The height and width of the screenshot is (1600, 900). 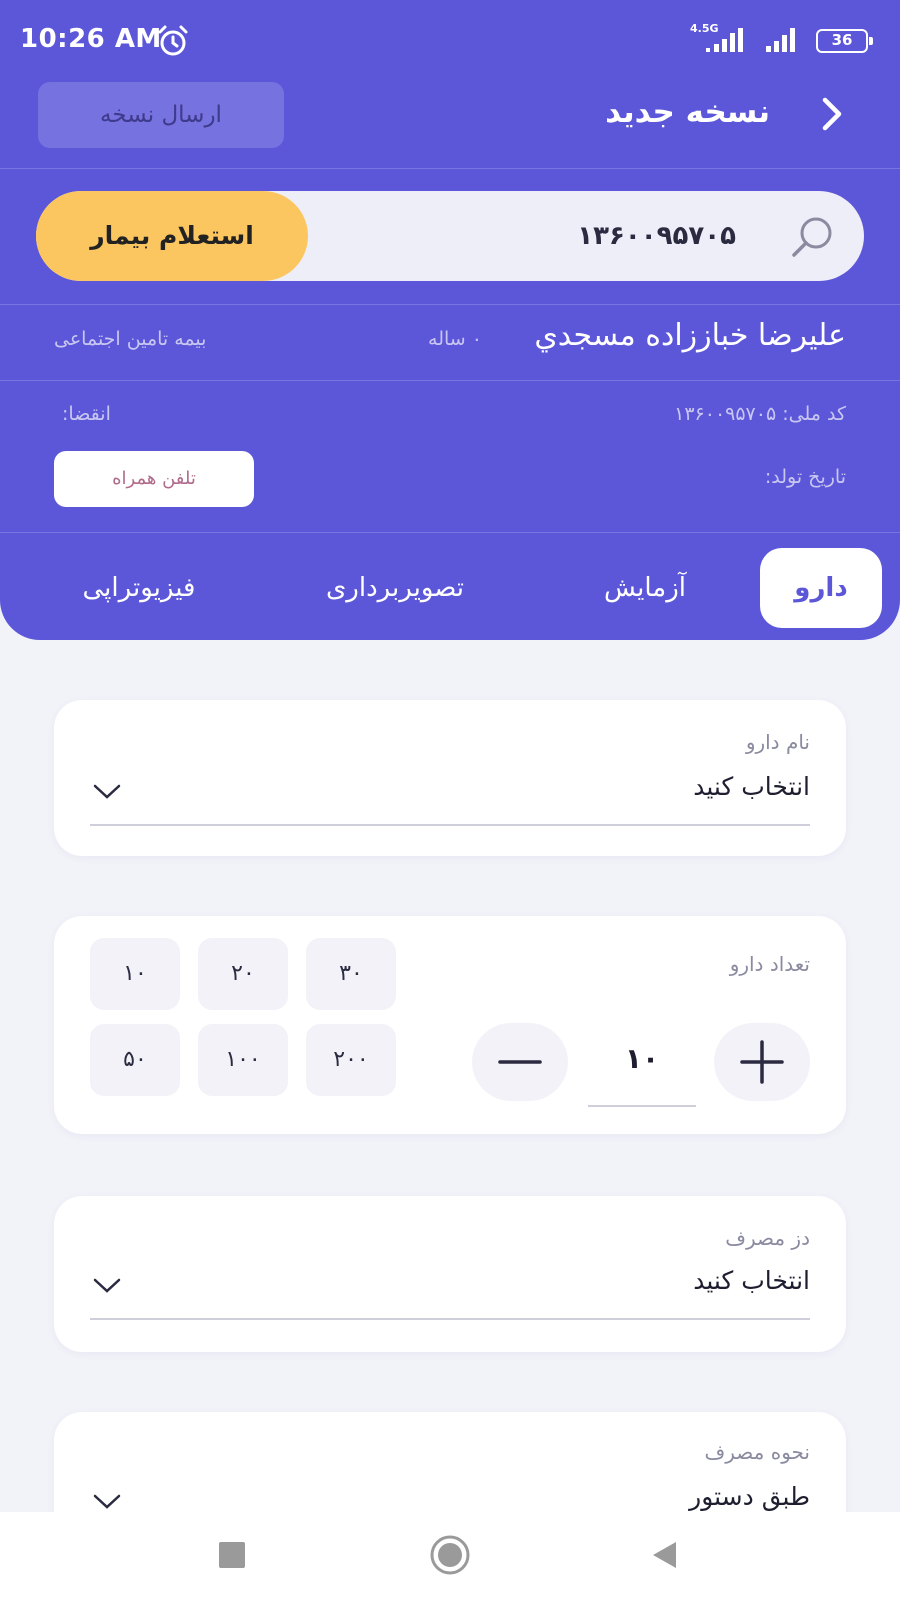 I want to click on home-button, so click(x=450, y=1555).